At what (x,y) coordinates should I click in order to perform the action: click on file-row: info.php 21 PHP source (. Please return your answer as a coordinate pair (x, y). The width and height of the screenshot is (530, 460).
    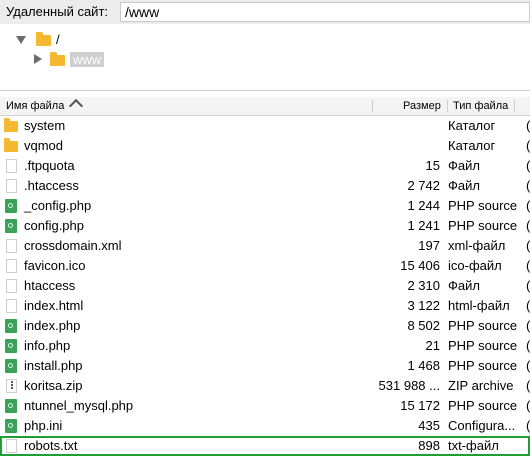
    Looking at the image, I should click on (265, 346).